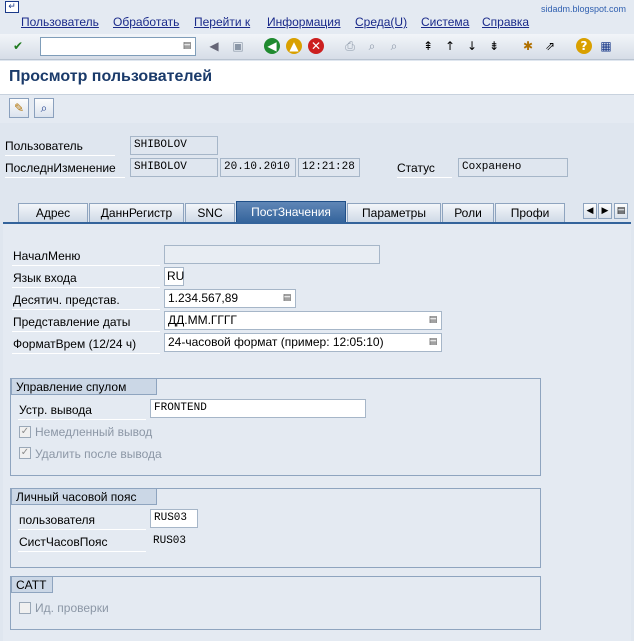 The width and height of the screenshot is (634, 641). I want to click on enter-icon: ✔, so click(18, 46).